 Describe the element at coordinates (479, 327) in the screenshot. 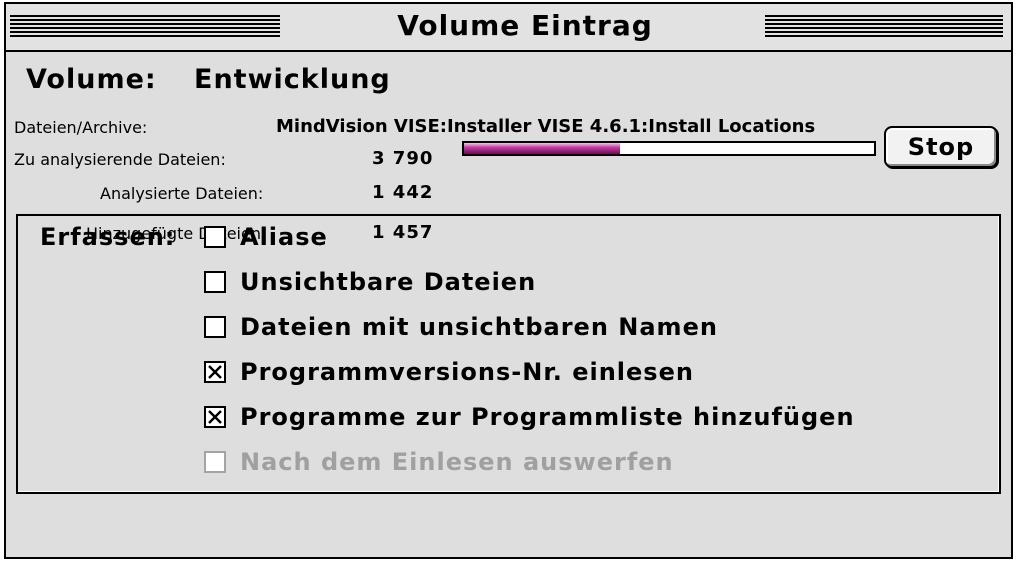

I see `option-label-invisible-names: Dateien mit unsichtbaren Namen` at that location.